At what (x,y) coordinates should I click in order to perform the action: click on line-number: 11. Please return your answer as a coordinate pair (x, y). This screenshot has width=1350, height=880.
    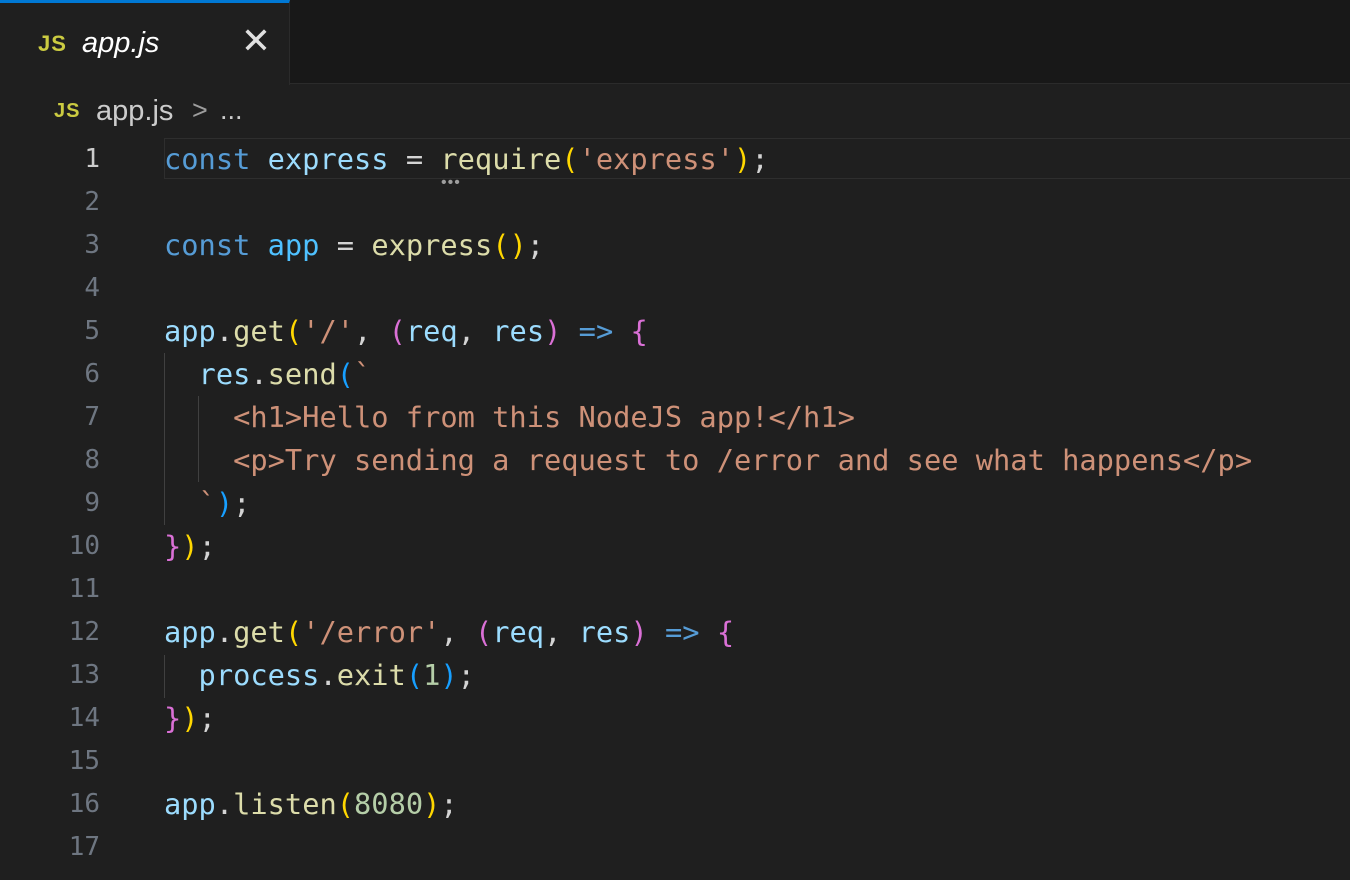
    Looking at the image, I should click on (84, 589).